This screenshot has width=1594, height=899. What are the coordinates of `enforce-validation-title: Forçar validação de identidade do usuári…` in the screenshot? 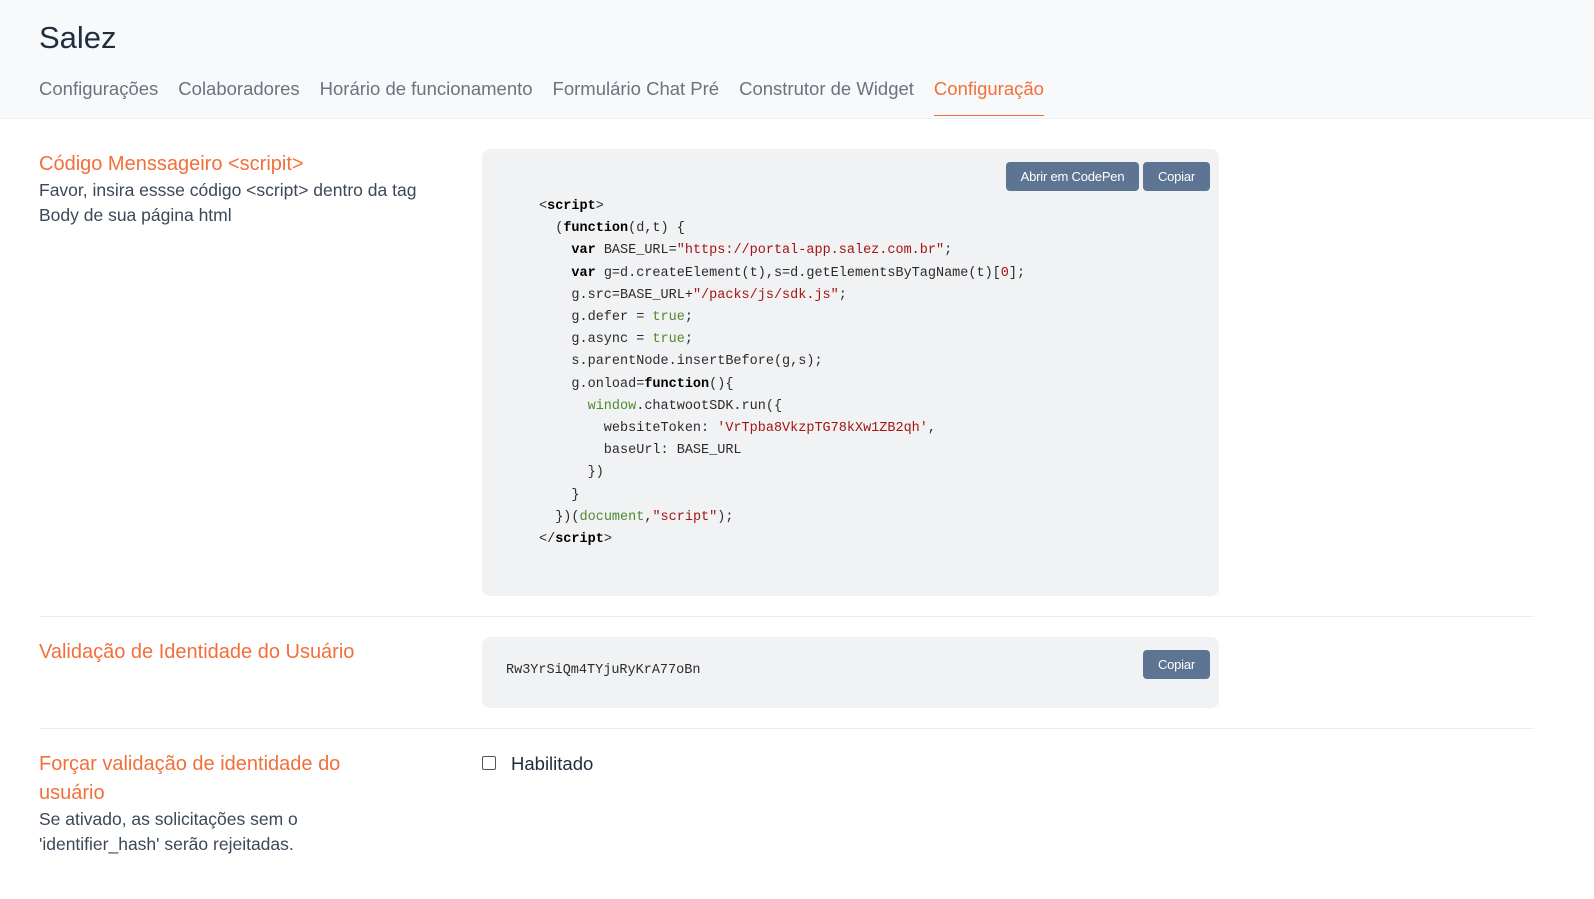 It's located at (190, 778).